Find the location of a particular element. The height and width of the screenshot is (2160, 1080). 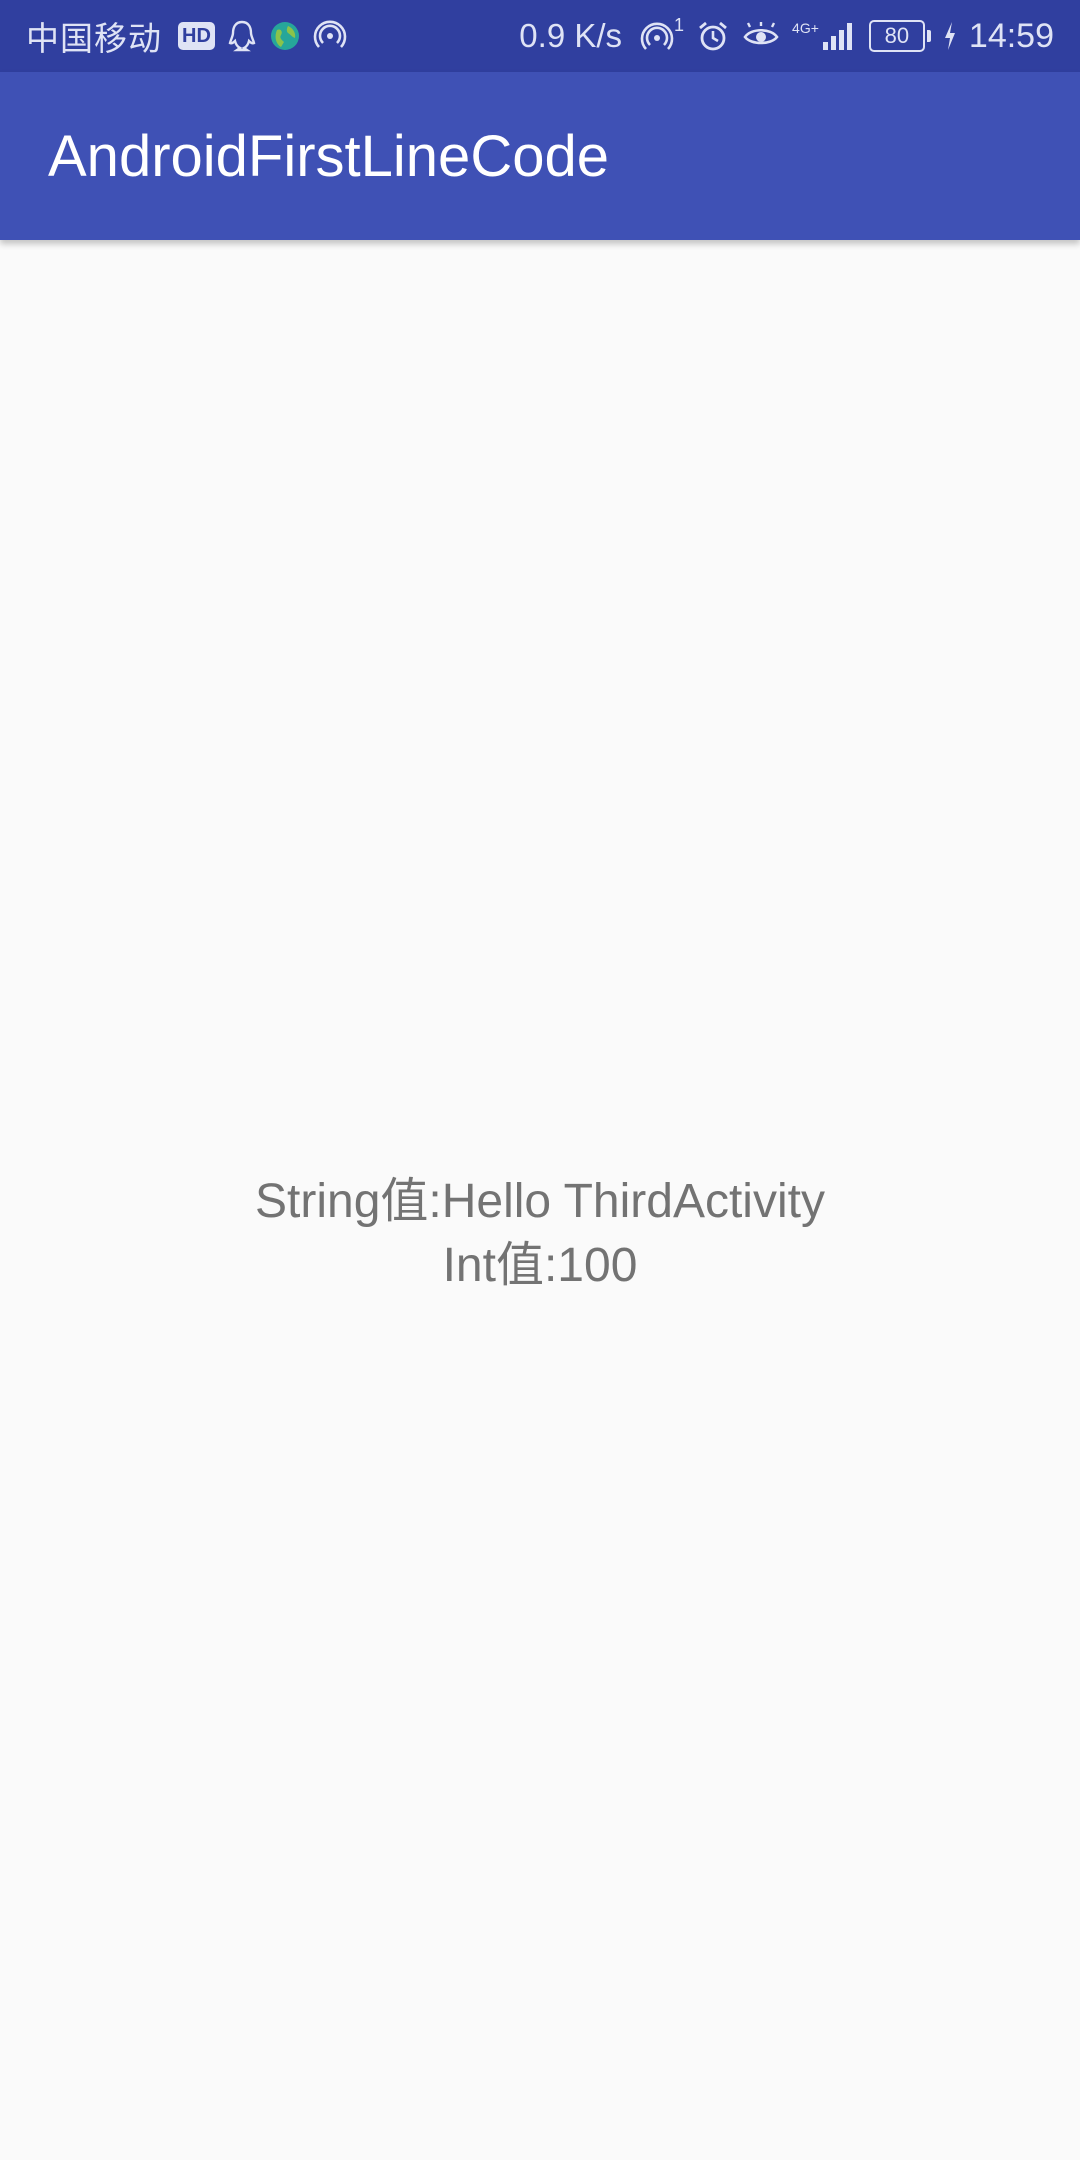

hd-icon: HD is located at coordinates (196, 36).